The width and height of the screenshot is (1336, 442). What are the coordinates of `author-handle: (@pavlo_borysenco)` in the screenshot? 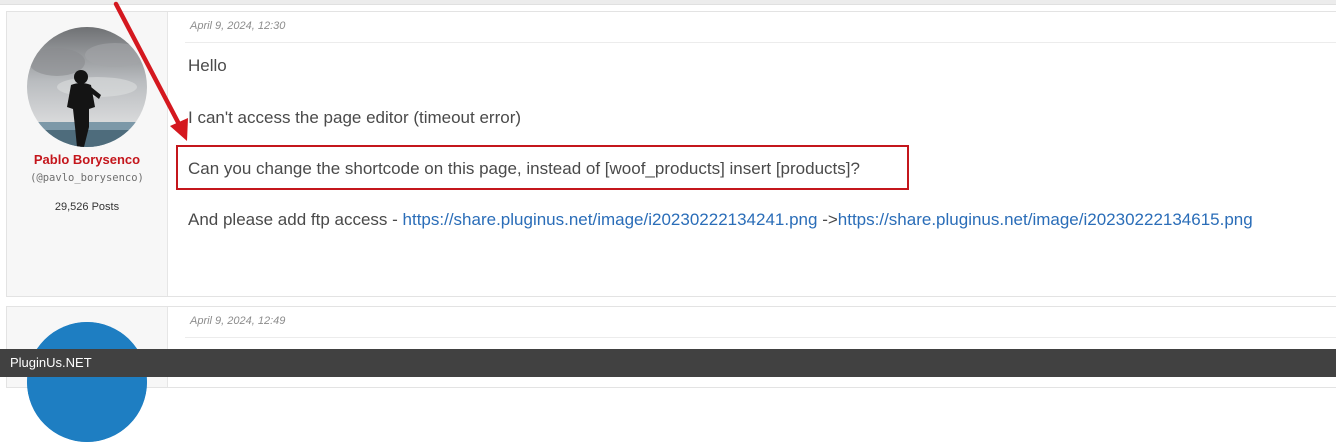 It's located at (87, 178).